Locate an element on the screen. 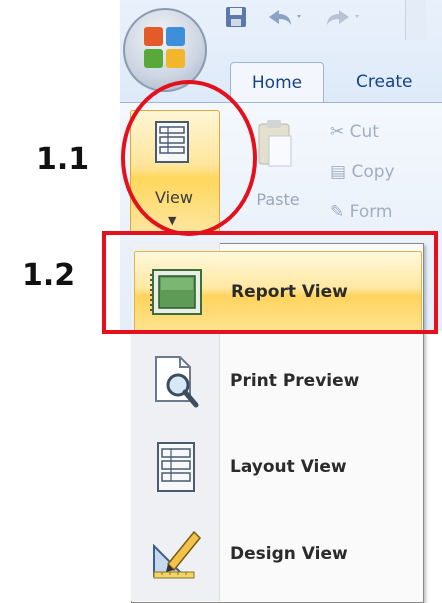 The image size is (442, 603). save-icon is located at coordinates (237, 19).